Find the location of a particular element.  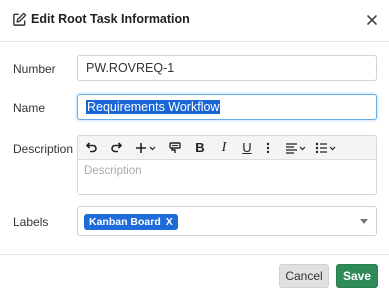

insert-plus-icon is located at coordinates (146, 148).